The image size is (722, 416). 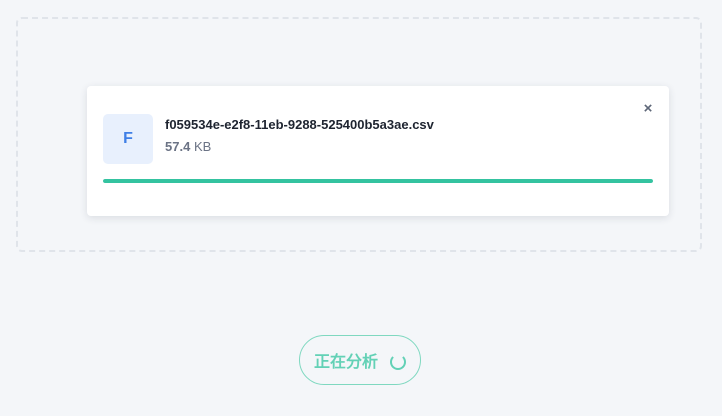 I want to click on file-size-unit: KB, so click(x=202, y=146).